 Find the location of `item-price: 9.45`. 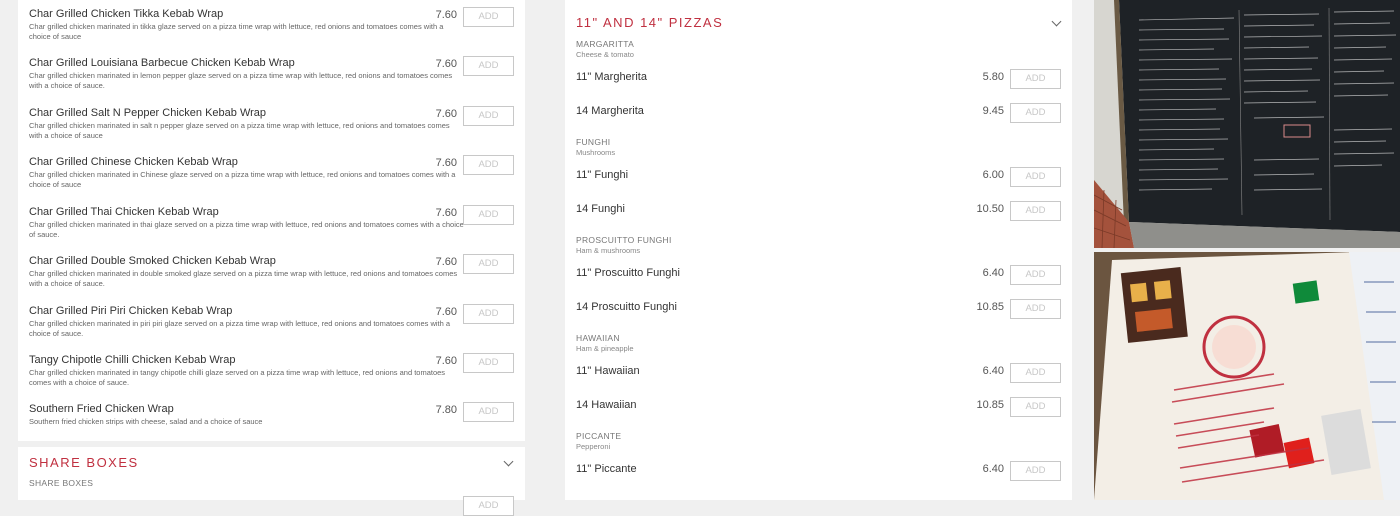

item-price: 9.45 is located at coordinates (993, 111).